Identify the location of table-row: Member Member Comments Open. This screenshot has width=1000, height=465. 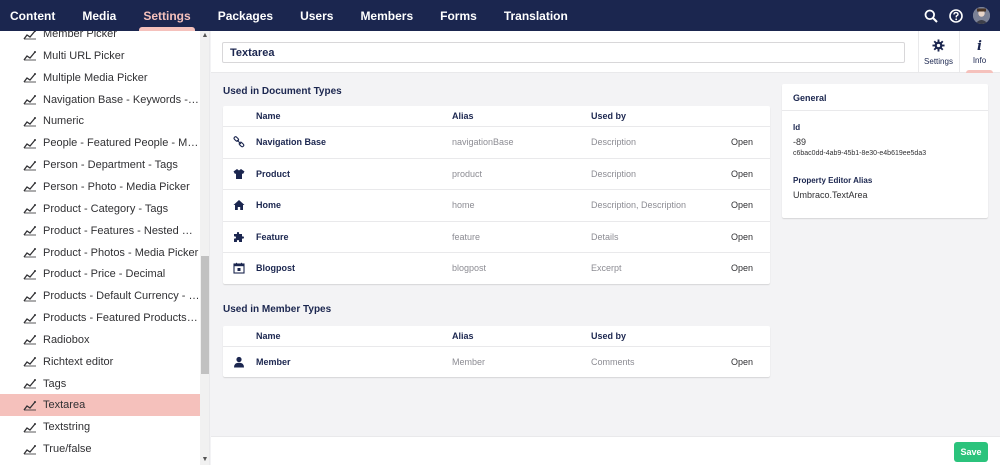
(496, 361).